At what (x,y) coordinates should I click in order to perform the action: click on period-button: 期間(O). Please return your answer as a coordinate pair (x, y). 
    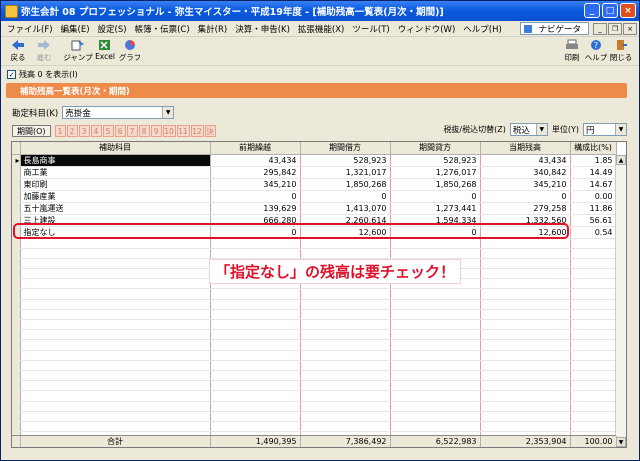
    Looking at the image, I should click on (31, 131).